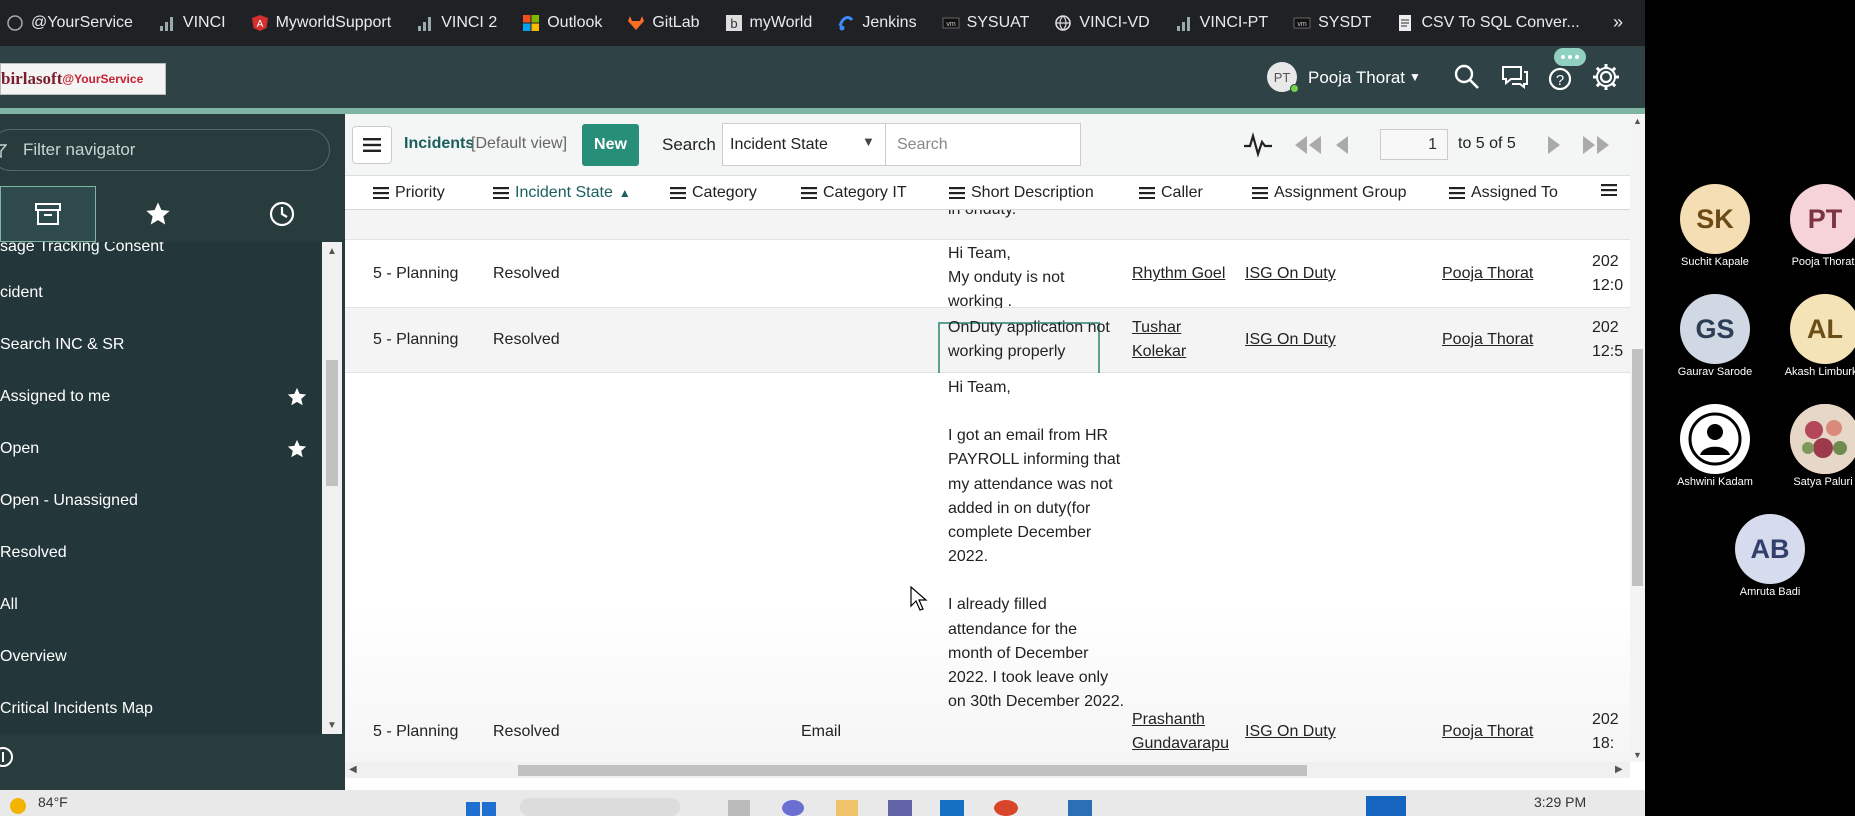  I want to click on column-more, so click(1609, 190).